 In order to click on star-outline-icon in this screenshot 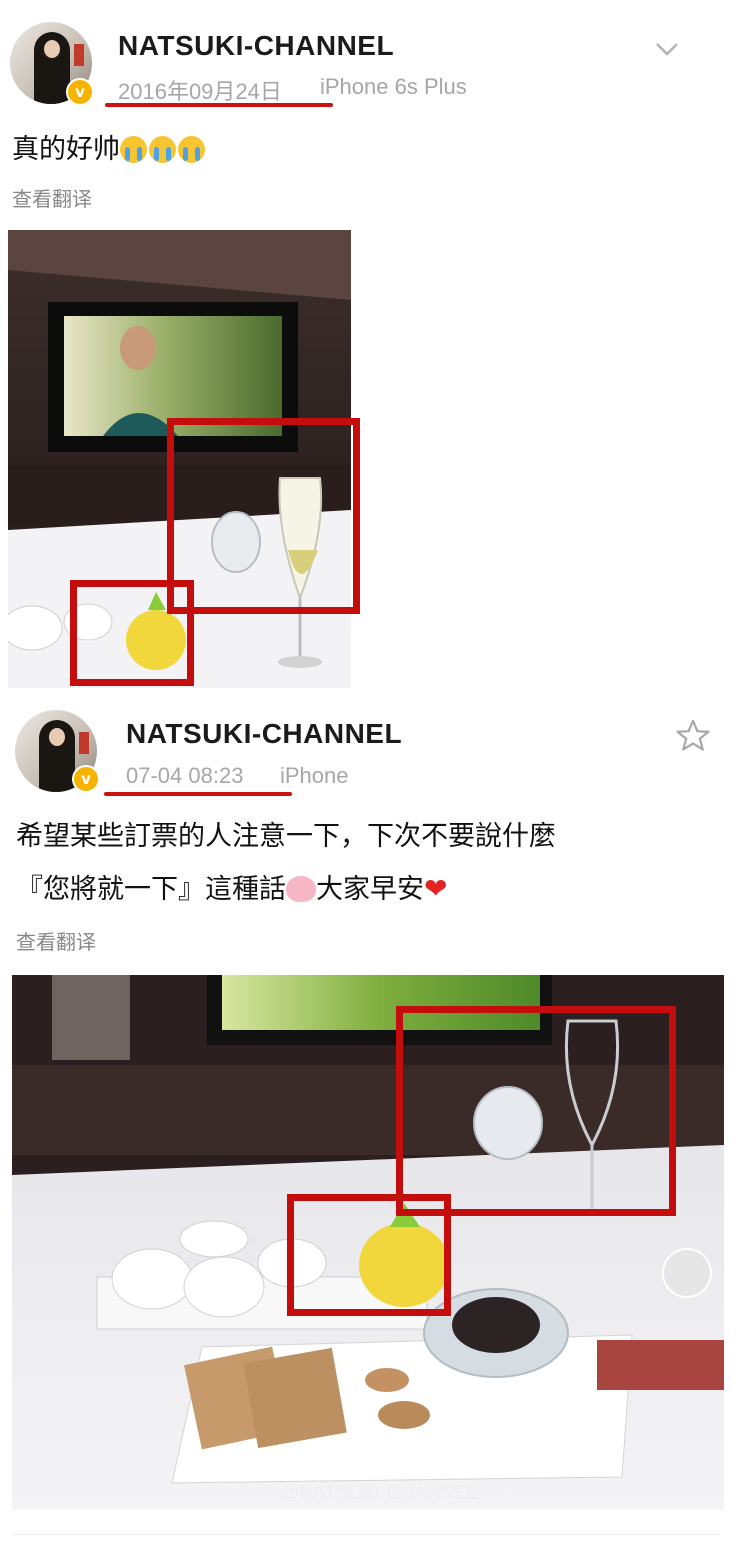, I will do `click(693, 736)`.